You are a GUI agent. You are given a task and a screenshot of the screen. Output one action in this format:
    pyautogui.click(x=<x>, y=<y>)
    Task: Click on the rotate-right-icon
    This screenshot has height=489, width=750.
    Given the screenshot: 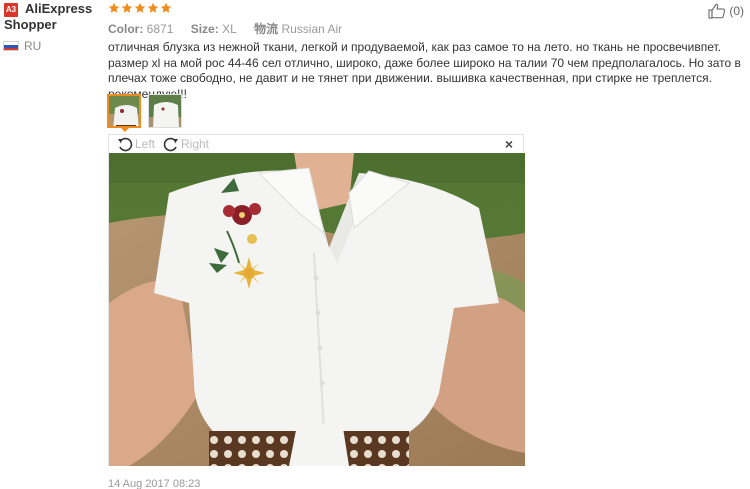 What is the action you would take?
    pyautogui.click(x=170, y=144)
    